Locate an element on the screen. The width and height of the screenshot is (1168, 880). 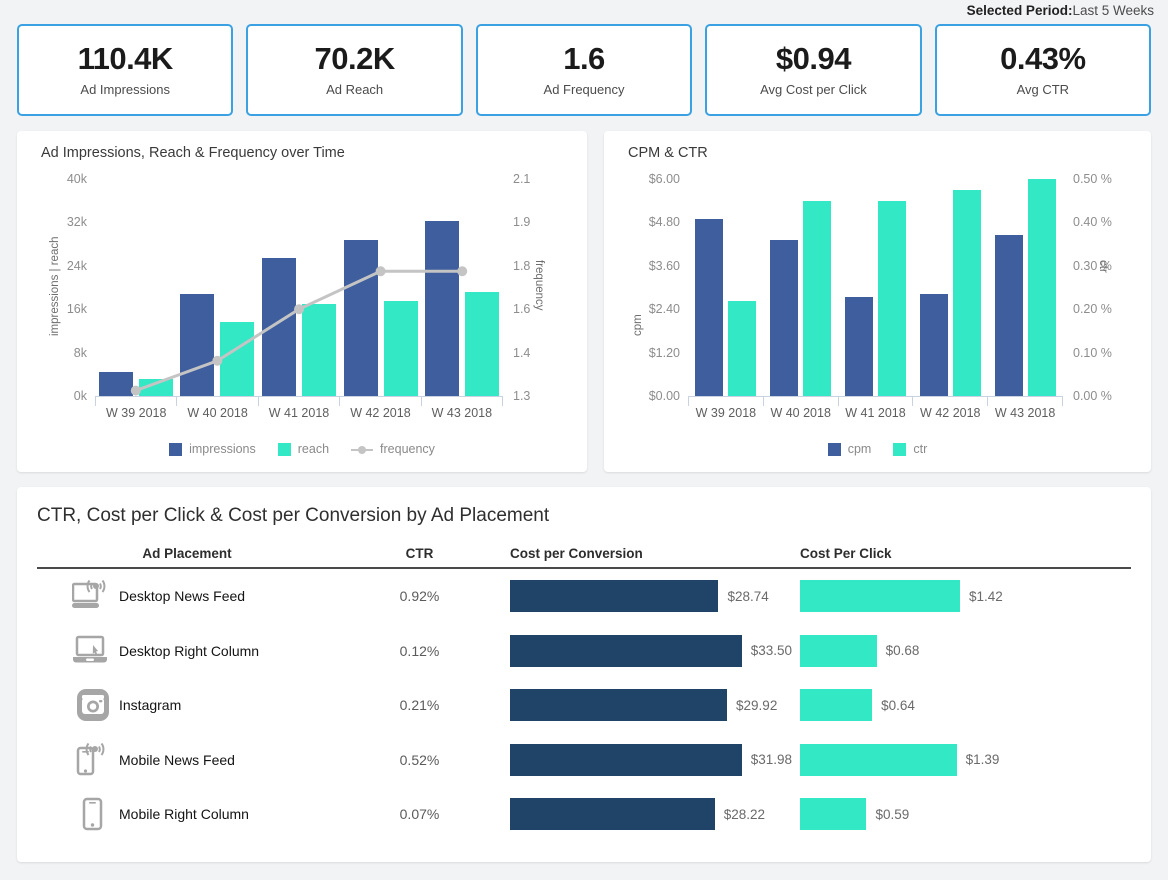
placement-cell: Mobile News Feed is located at coordinates (187, 760).